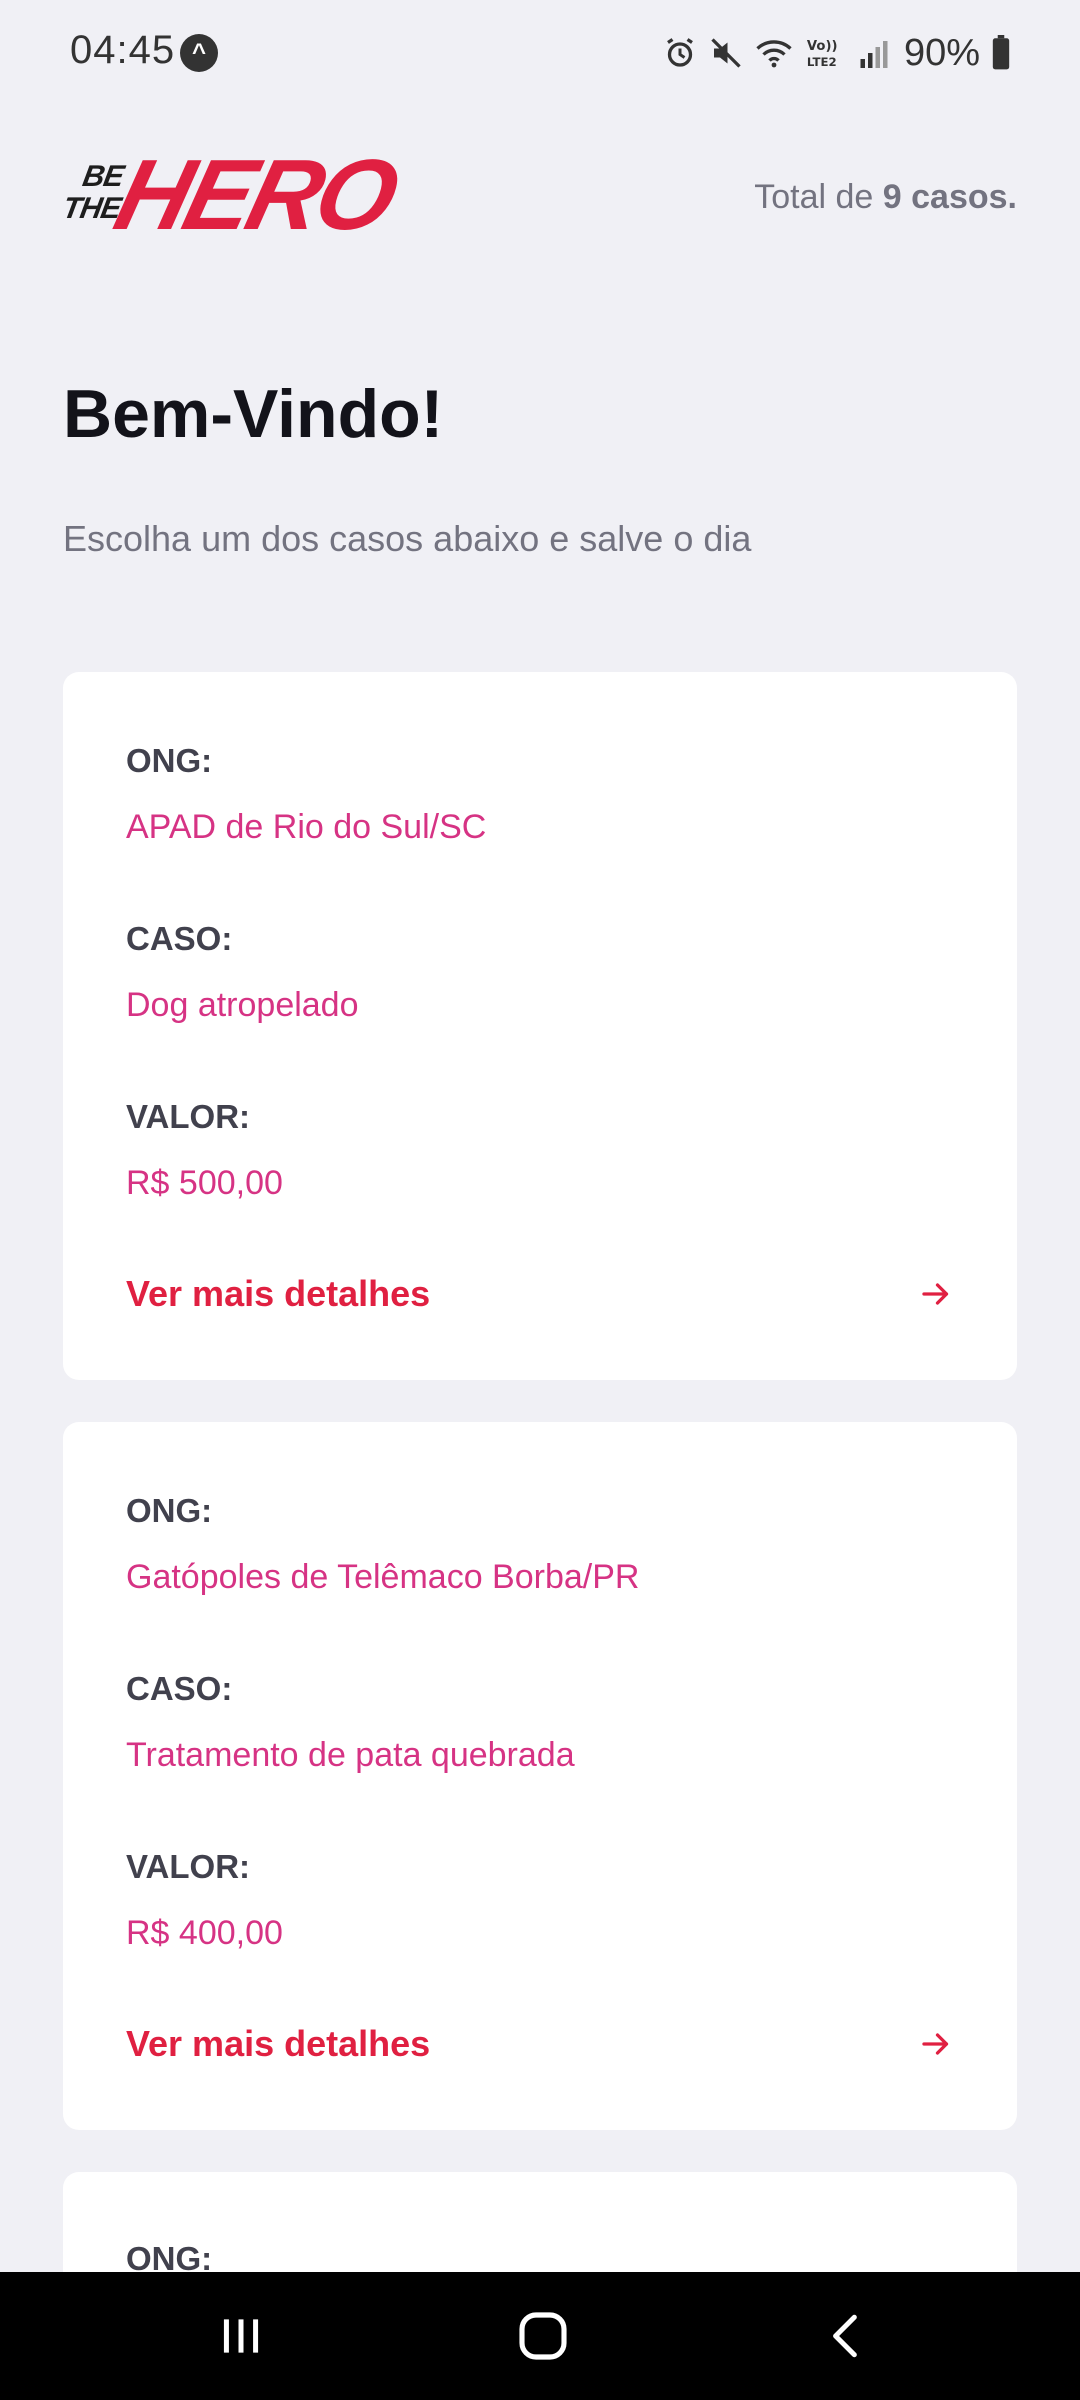  I want to click on case-value: Tratamento de pata quebrada, so click(350, 1755).